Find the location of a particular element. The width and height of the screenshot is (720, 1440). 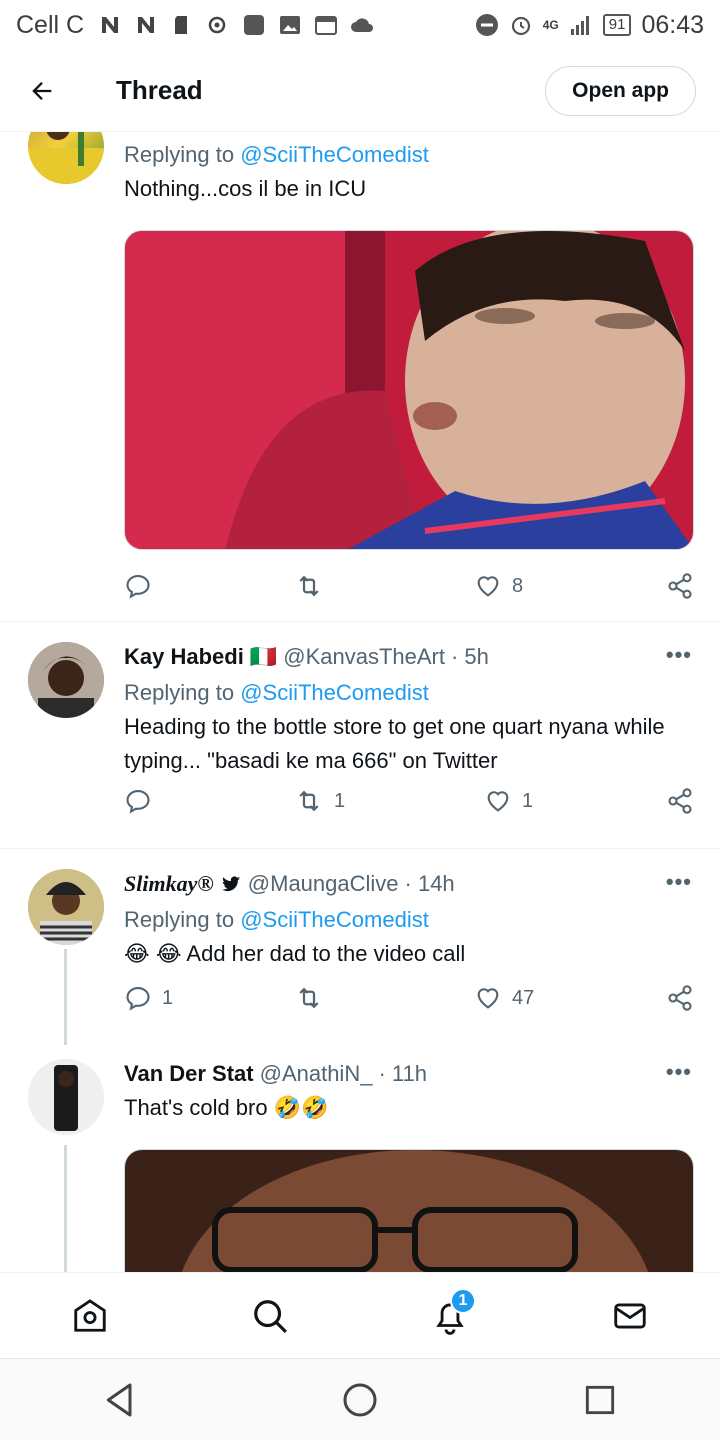

gallery-icon is located at coordinates (290, 25).